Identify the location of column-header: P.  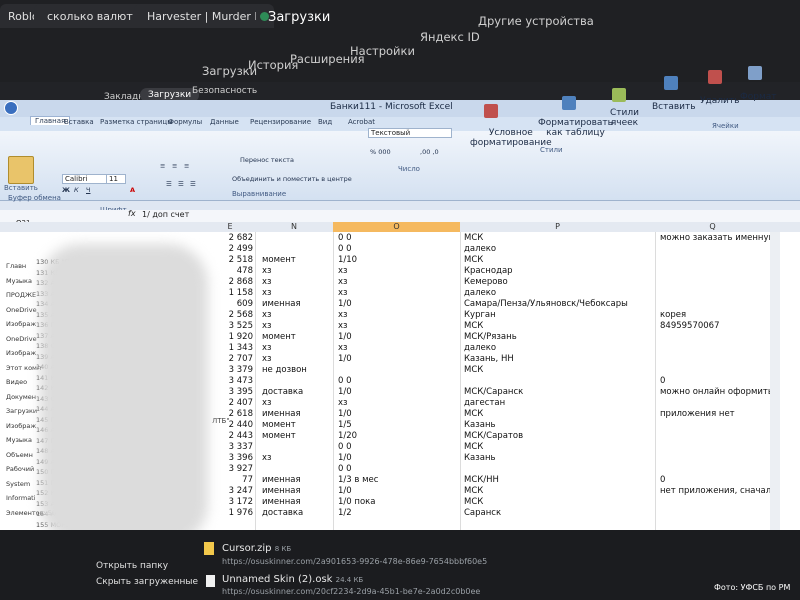
(557, 227).